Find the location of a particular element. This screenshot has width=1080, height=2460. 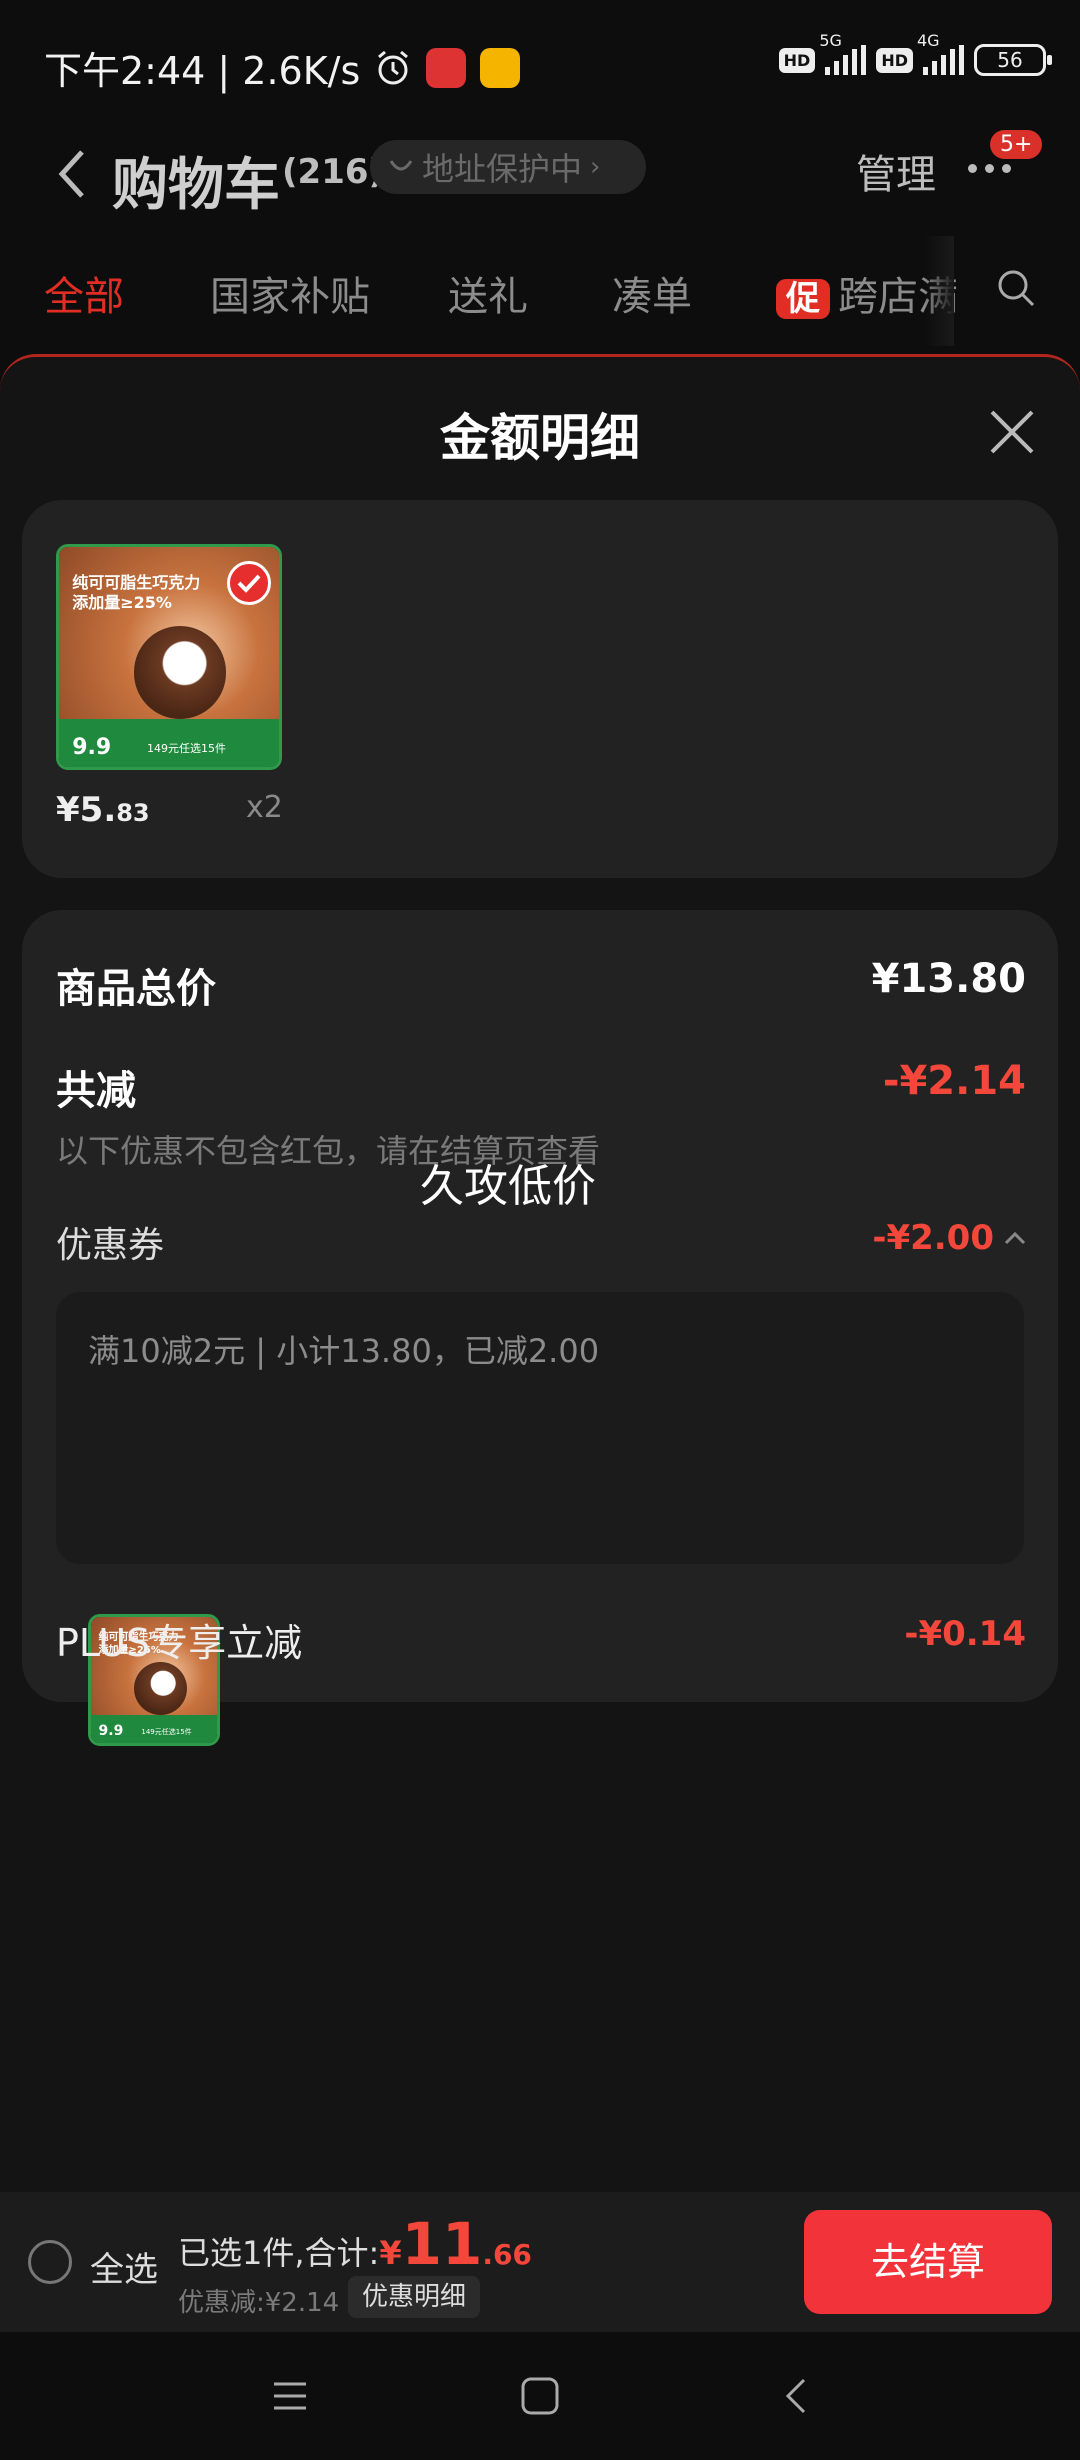

subtotal-value: ¥13.80 is located at coordinates (948, 979).